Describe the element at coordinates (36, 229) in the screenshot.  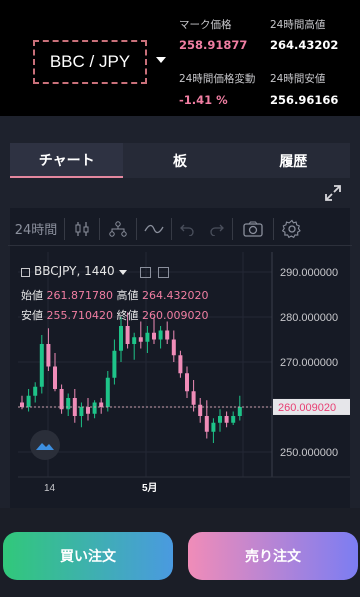
I see `interval-selector: 24時間` at that location.